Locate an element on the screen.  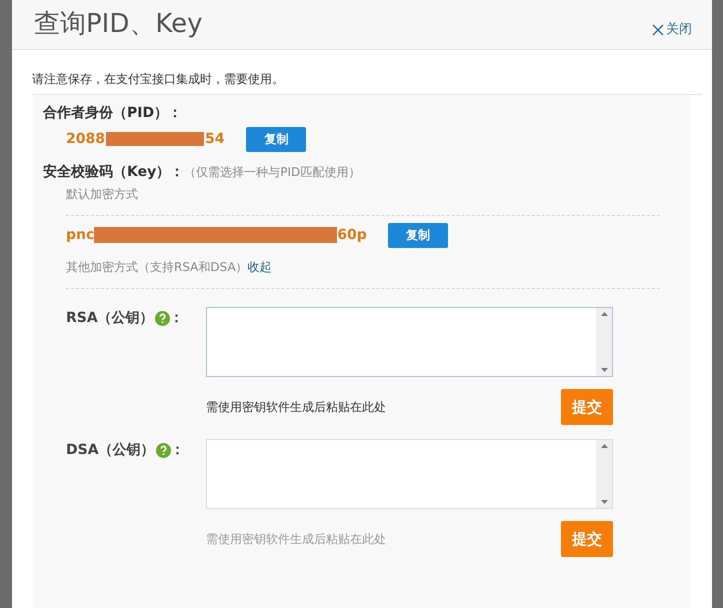
key-value: pnc 60p is located at coordinates (216, 235).